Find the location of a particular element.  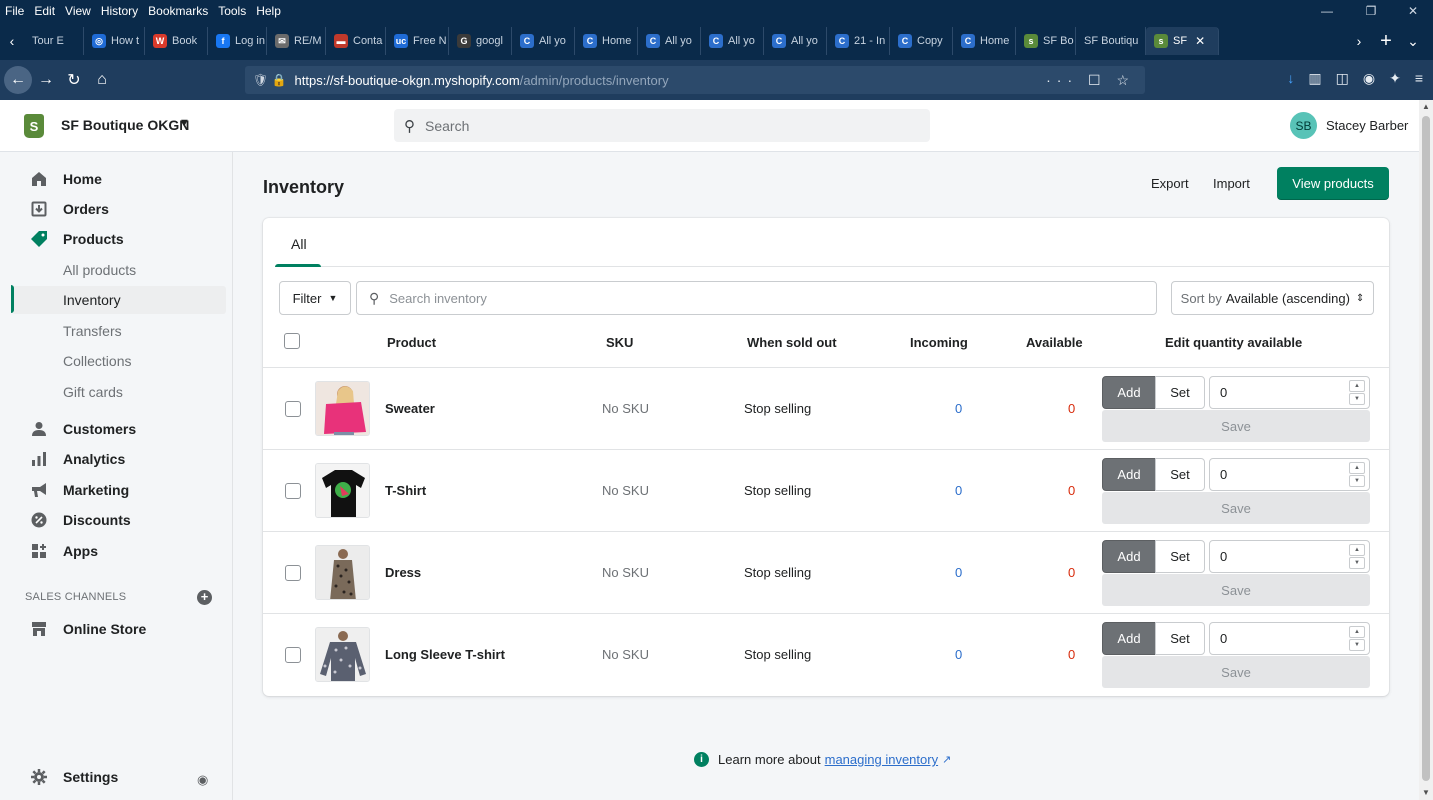

hamburger-menu-icon: ≡ is located at coordinates (1419, 78).